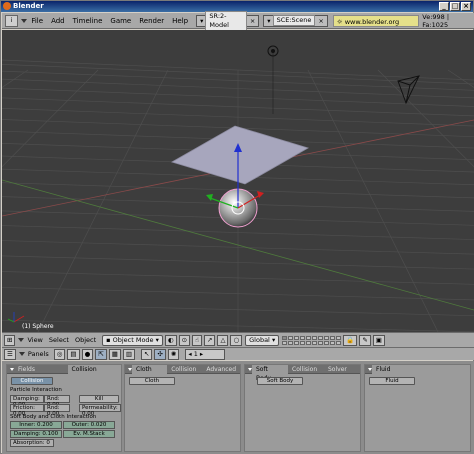  What do you see at coordinates (57, 401) in the screenshot?
I see `damping-random-field: Rnd: 0.00` at bounding box center [57, 401].